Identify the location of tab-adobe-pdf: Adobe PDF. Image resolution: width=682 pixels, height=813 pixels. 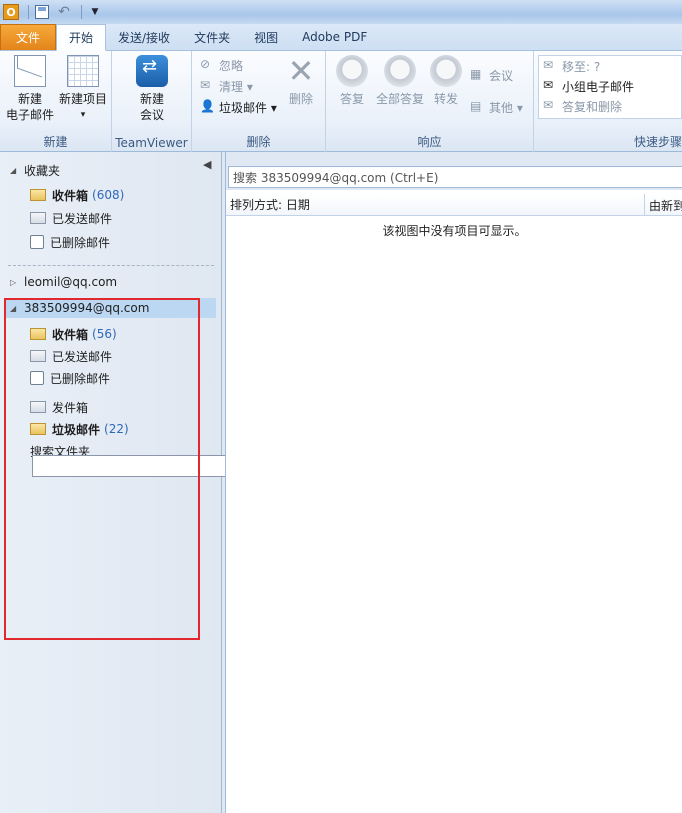
(334, 37).